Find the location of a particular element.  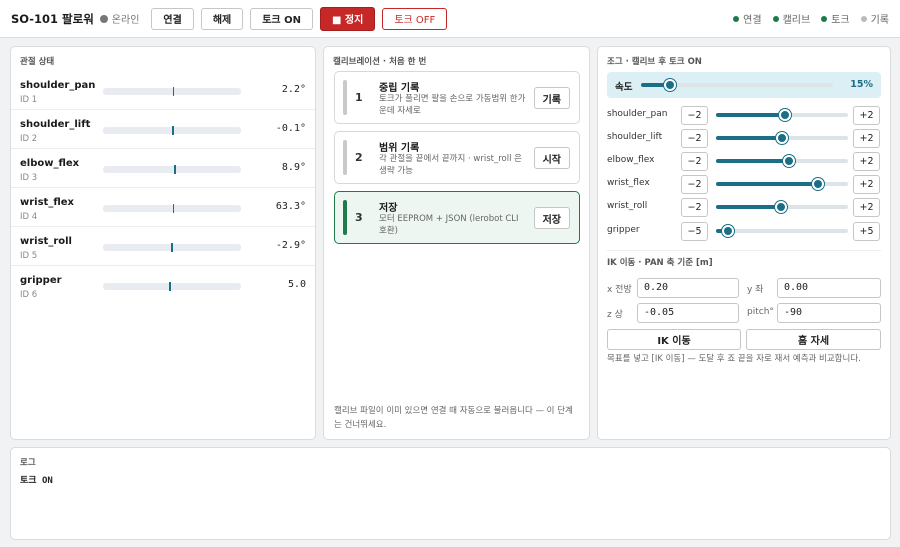

jog-joint-name: wrist_flex is located at coordinates (628, 183).